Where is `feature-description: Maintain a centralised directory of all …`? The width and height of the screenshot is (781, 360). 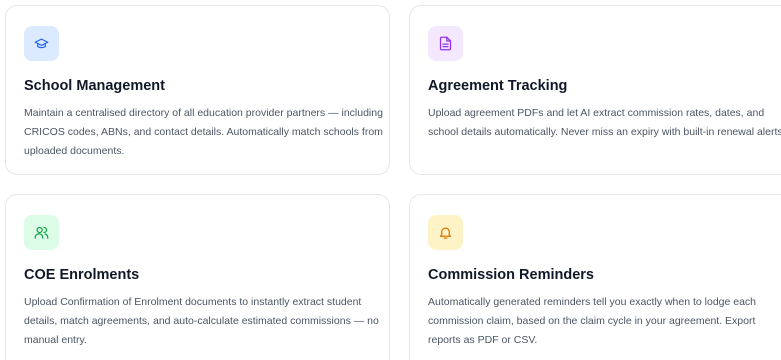
feature-description: Maintain a centralised directory of all … is located at coordinates (203, 132).